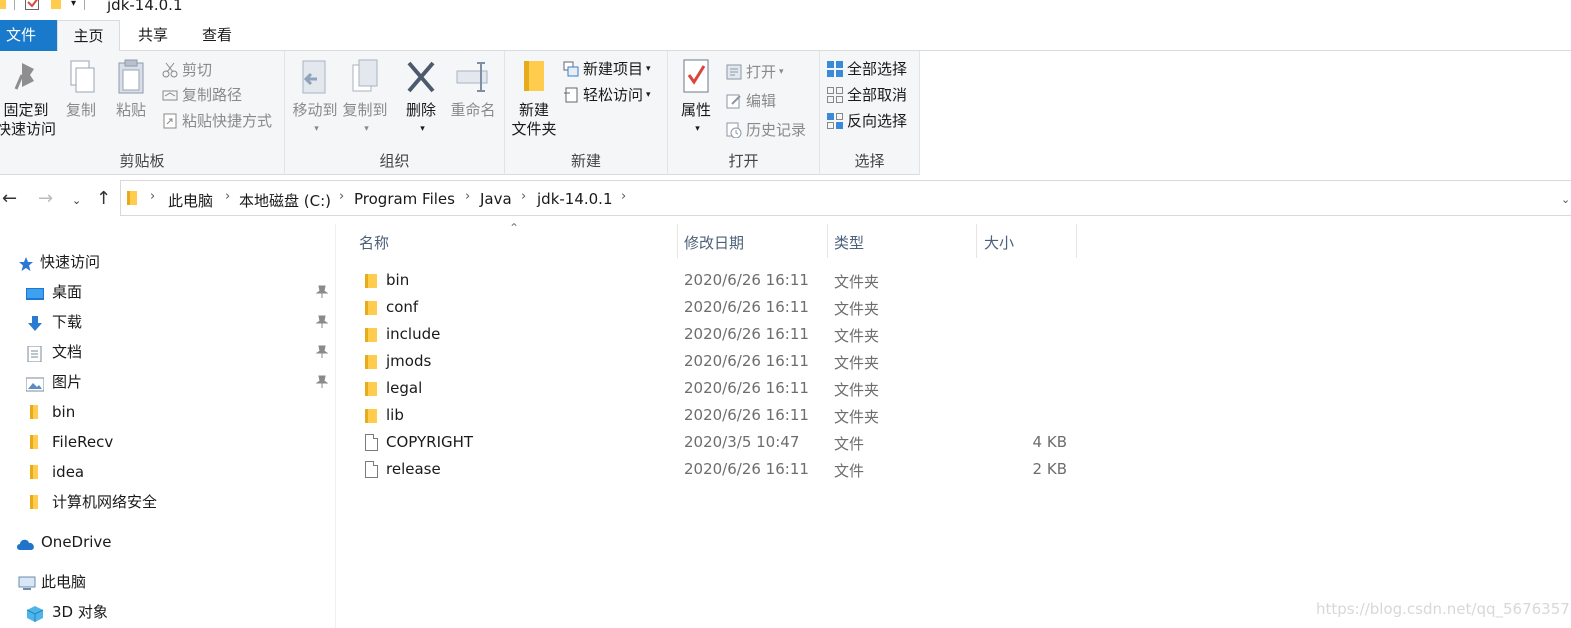 This screenshot has width=1571, height=628. I want to click on properties-checkbox-icon, so click(32, 5).